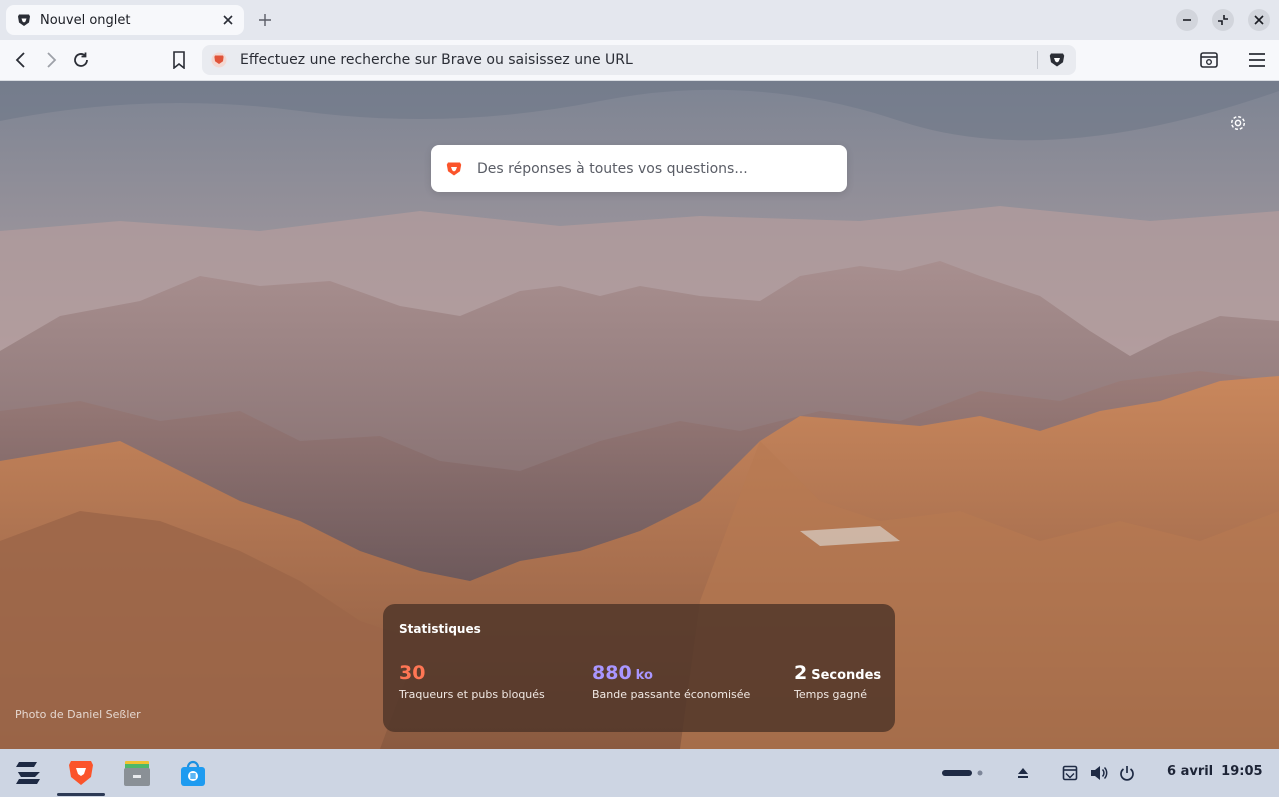 The width and height of the screenshot is (1279, 797). What do you see at coordinates (81, 794) in the screenshot?
I see `brave-active-indicator` at bounding box center [81, 794].